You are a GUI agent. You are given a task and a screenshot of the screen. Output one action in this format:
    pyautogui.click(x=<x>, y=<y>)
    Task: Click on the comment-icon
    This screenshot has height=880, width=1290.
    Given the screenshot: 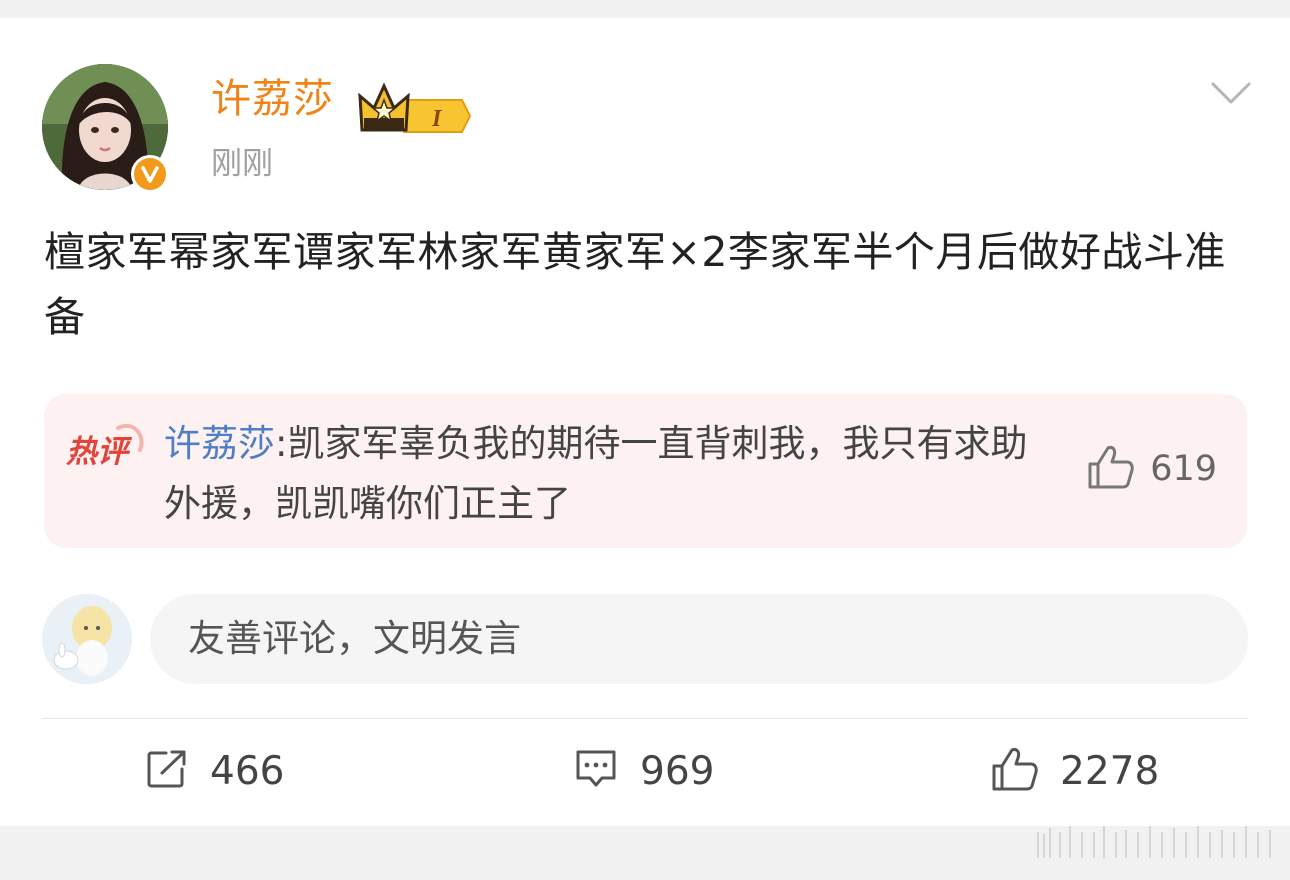 What is the action you would take?
    pyautogui.click(x=596, y=771)
    